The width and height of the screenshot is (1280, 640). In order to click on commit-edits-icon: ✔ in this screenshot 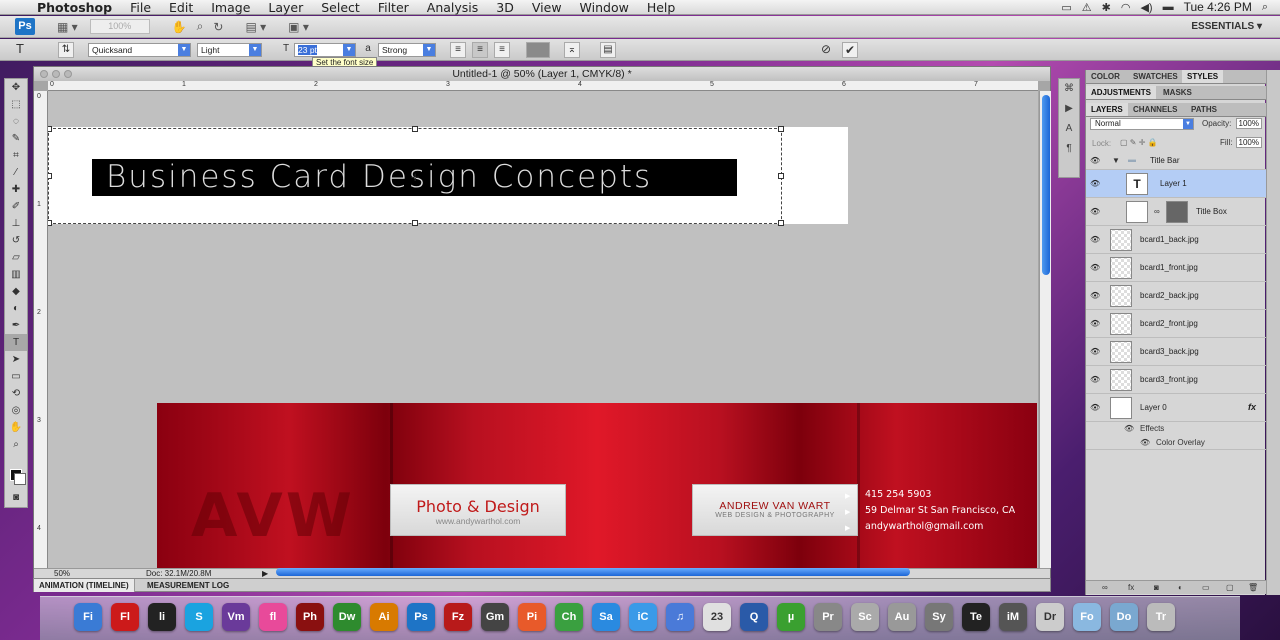, I will do `click(850, 50)`.